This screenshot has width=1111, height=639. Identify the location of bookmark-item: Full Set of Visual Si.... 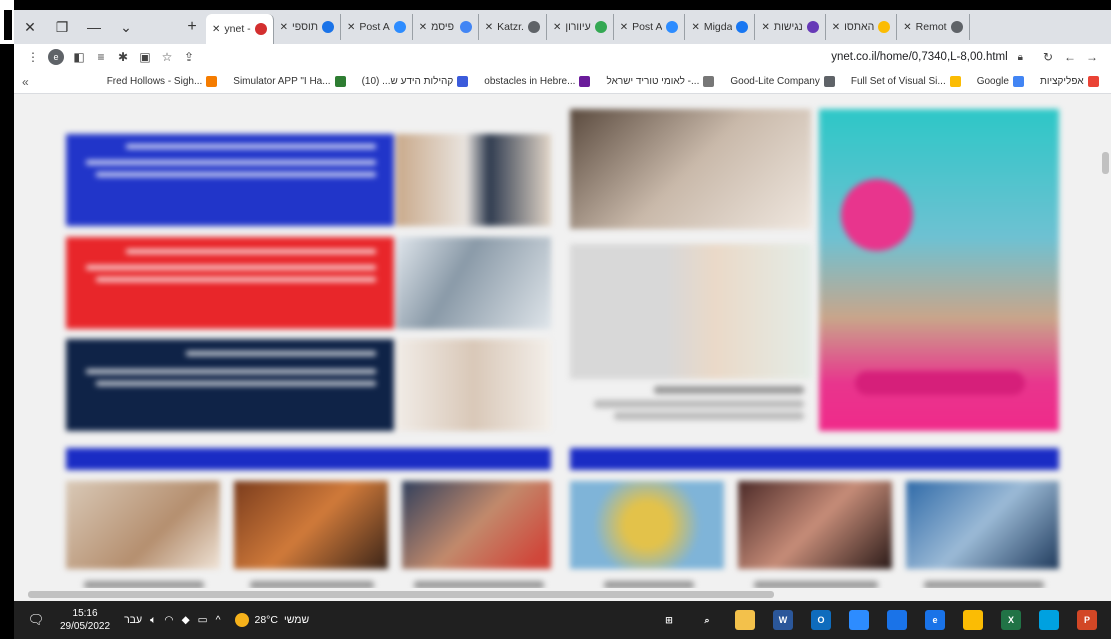
(906, 81).